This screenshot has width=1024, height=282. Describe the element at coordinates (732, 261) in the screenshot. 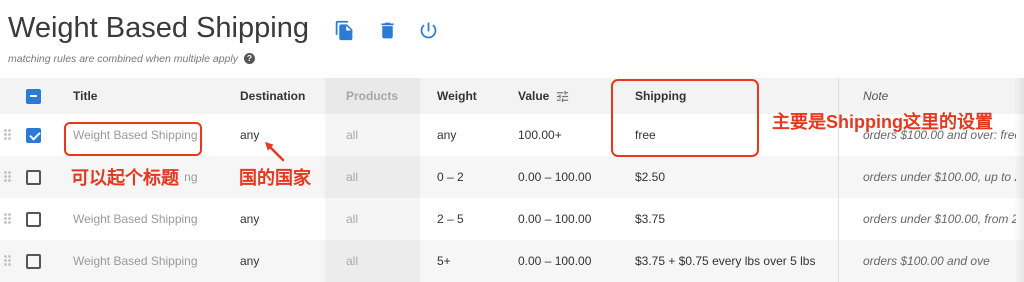

I see `cell-shipping: $3.75 + $0.75 every lbs over 5 lbs` at that location.